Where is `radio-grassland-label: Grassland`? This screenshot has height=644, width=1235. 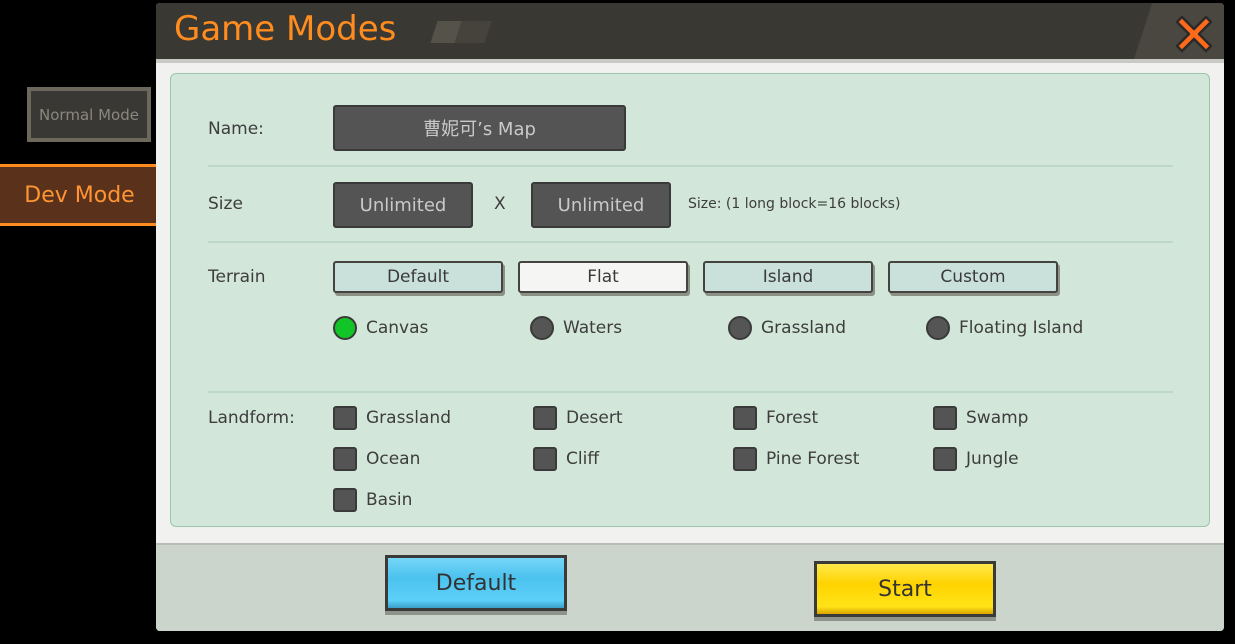
radio-grassland-label: Grassland is located at coordinates (803, 328).